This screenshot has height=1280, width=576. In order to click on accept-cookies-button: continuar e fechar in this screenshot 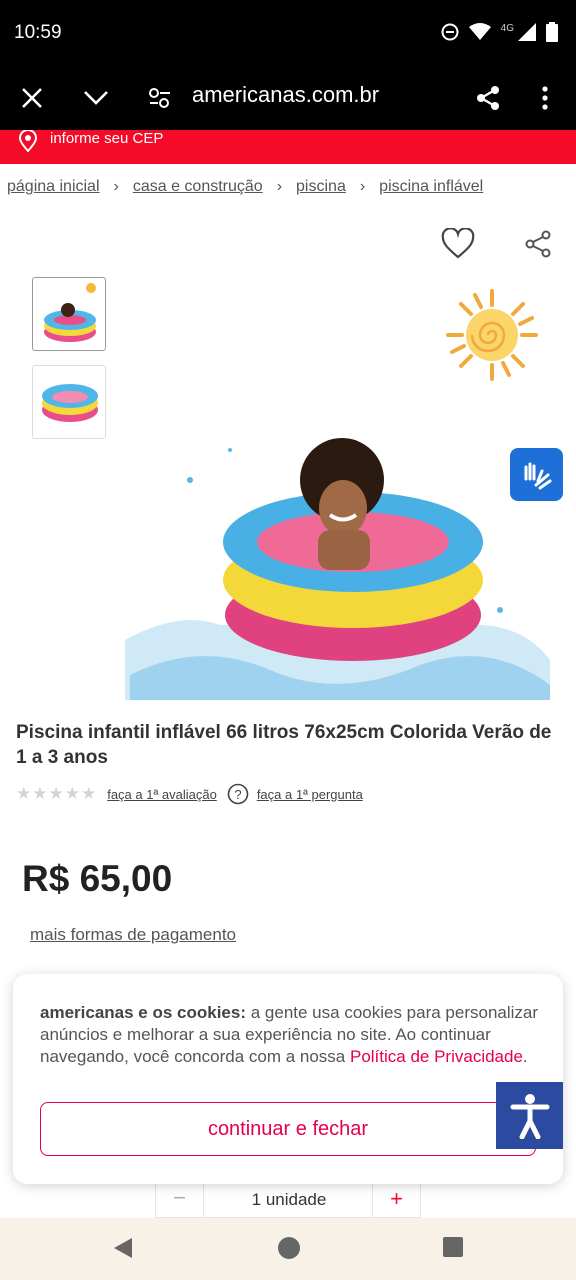, I will do `click(288, 1129)`.